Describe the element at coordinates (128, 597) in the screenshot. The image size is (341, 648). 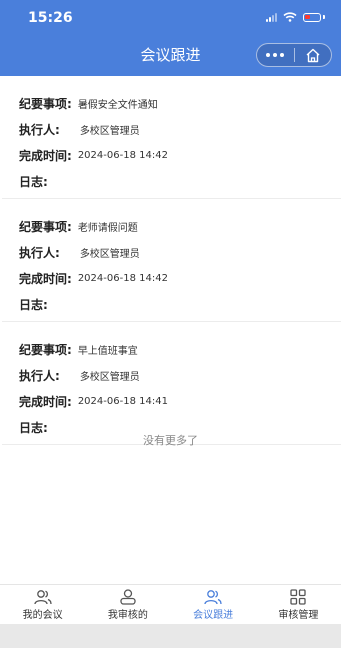
I see `person-icon` at that location.